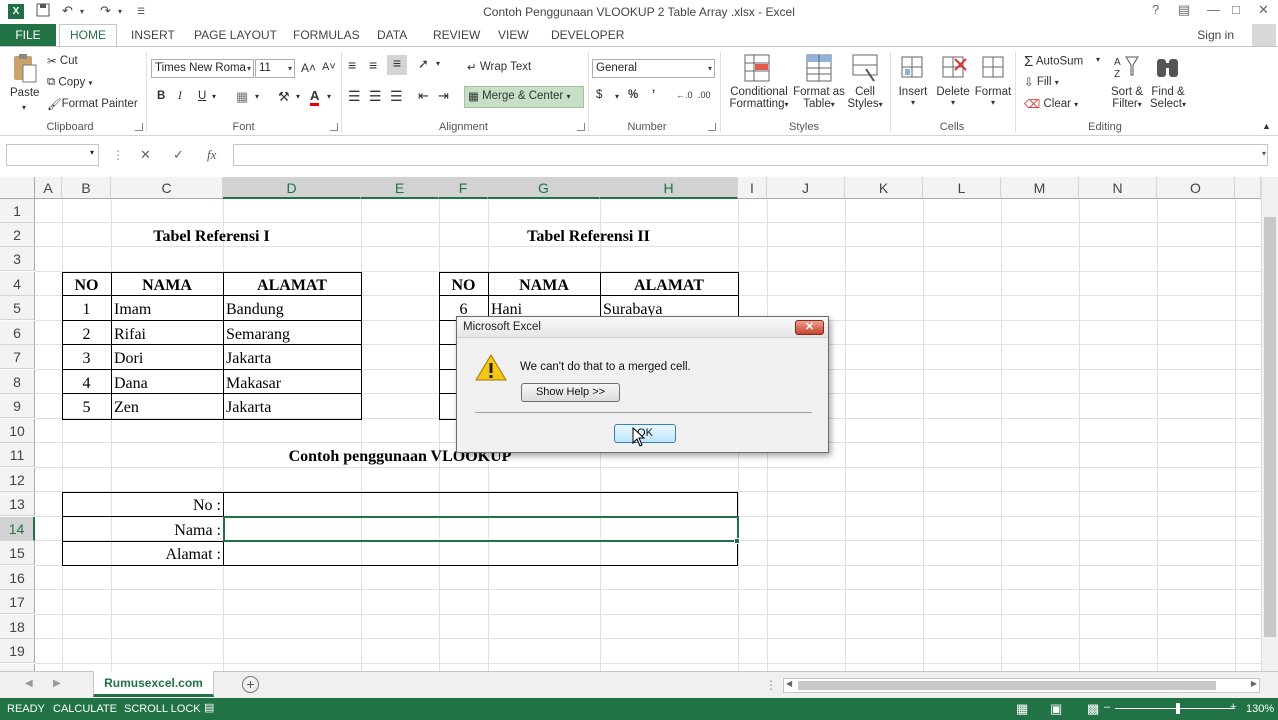  I want to click on paste-icon, so click(24, 68).